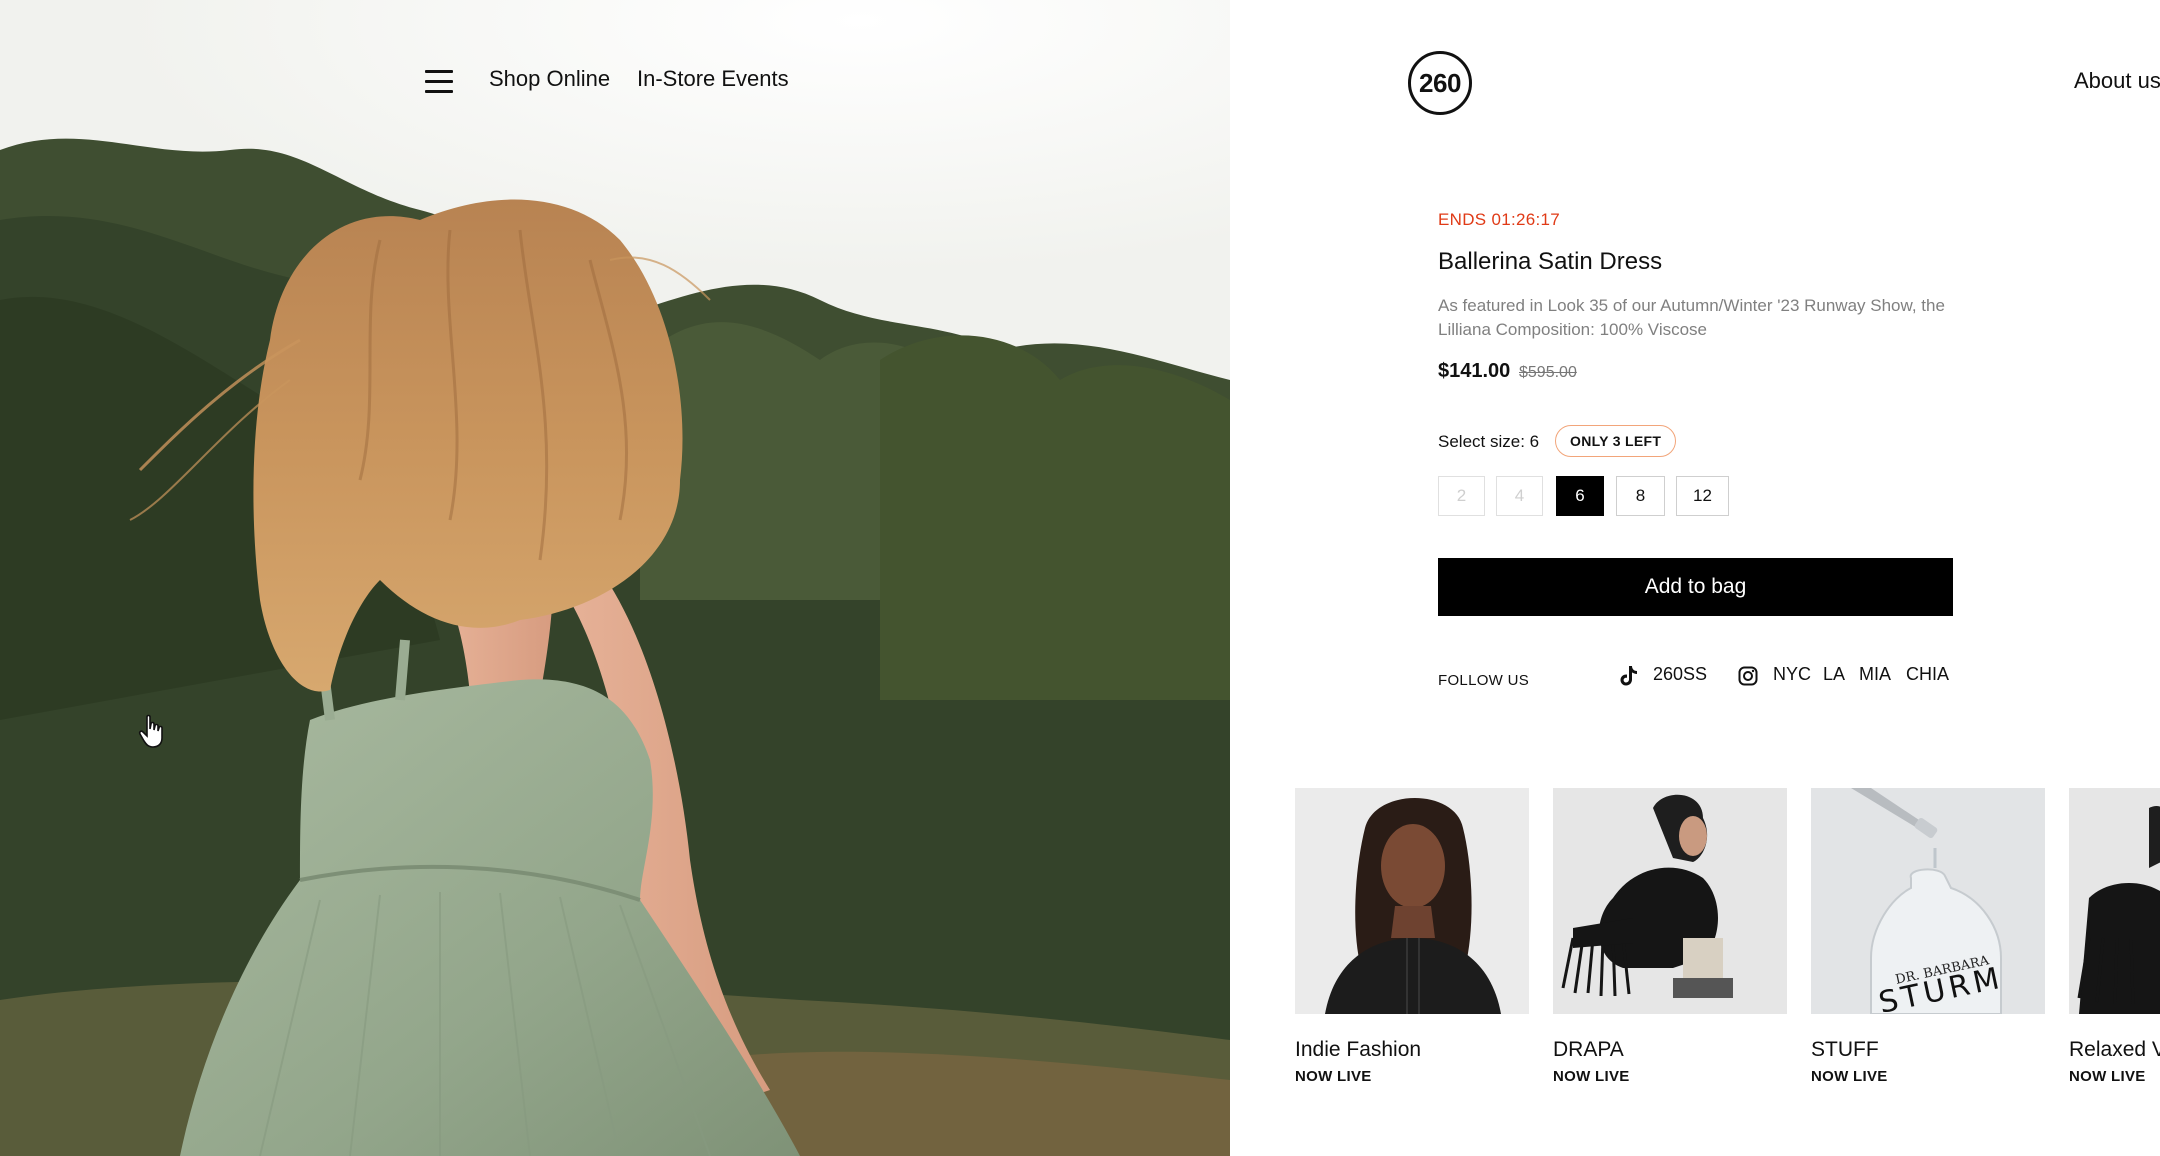  Describe the element at coordinates (1461, 496) in the screenshot. I see `size-option-2: 2` at that location.